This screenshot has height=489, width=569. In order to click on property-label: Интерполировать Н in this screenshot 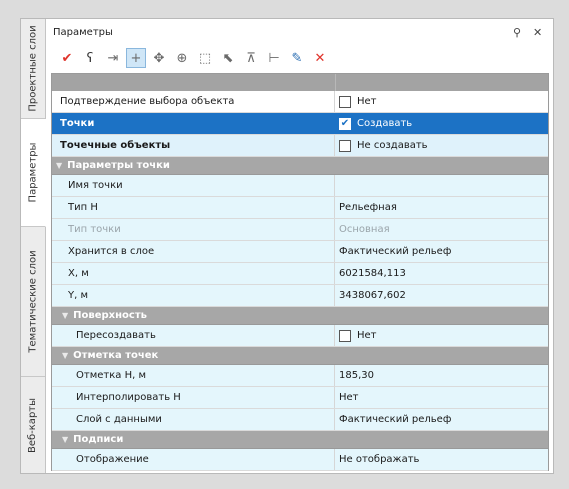, I will do `click(193, 397)`.